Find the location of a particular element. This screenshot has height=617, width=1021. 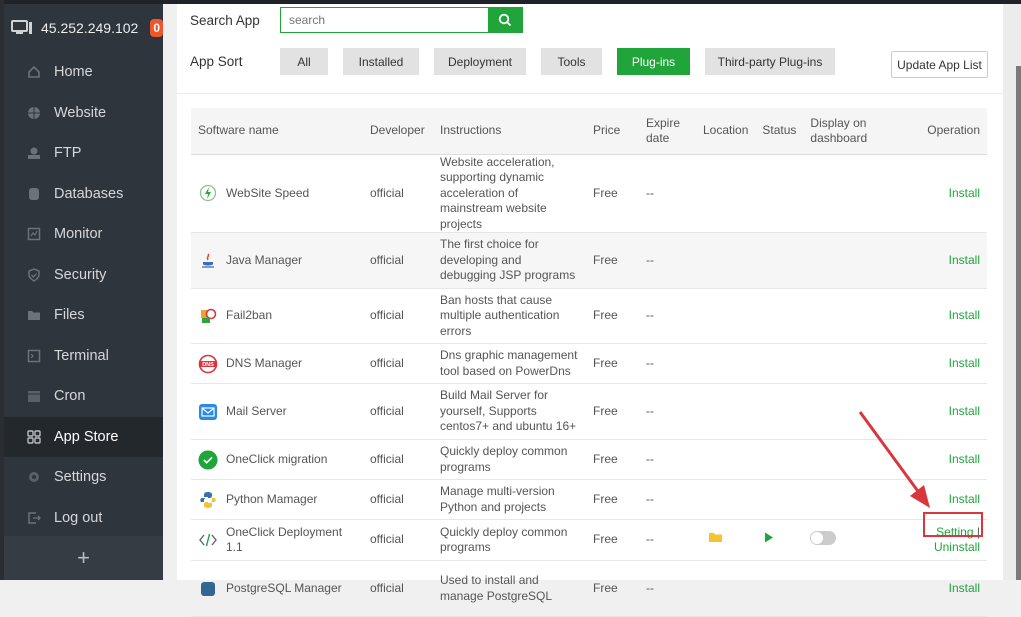

sidebar-item-settings: Settings is located at coordinates (83, 477).